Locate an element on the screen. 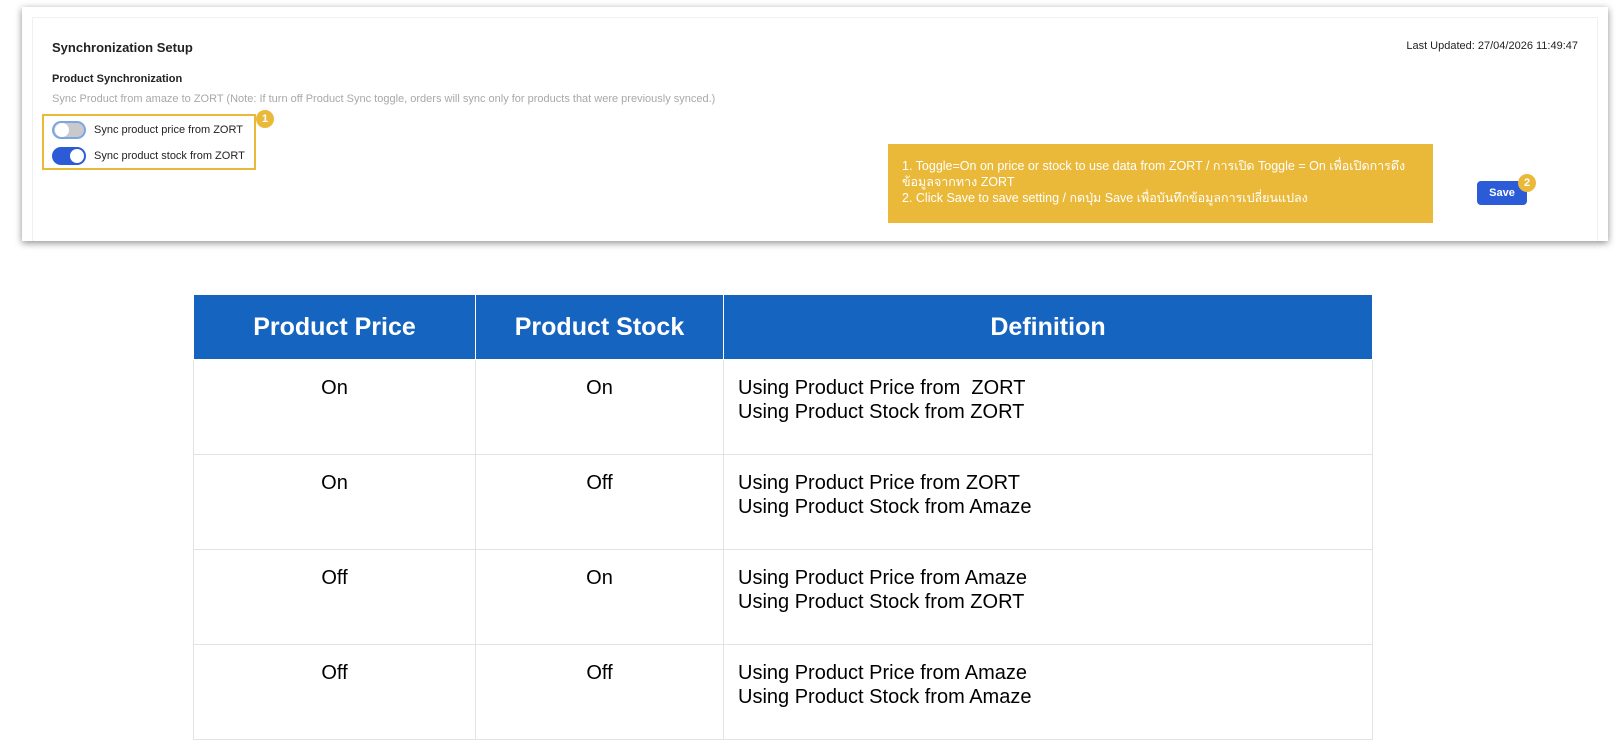 The image size is (1621, 740). table-header-row: Product Price Product Stock Definition is located at coordinates (783, 327).